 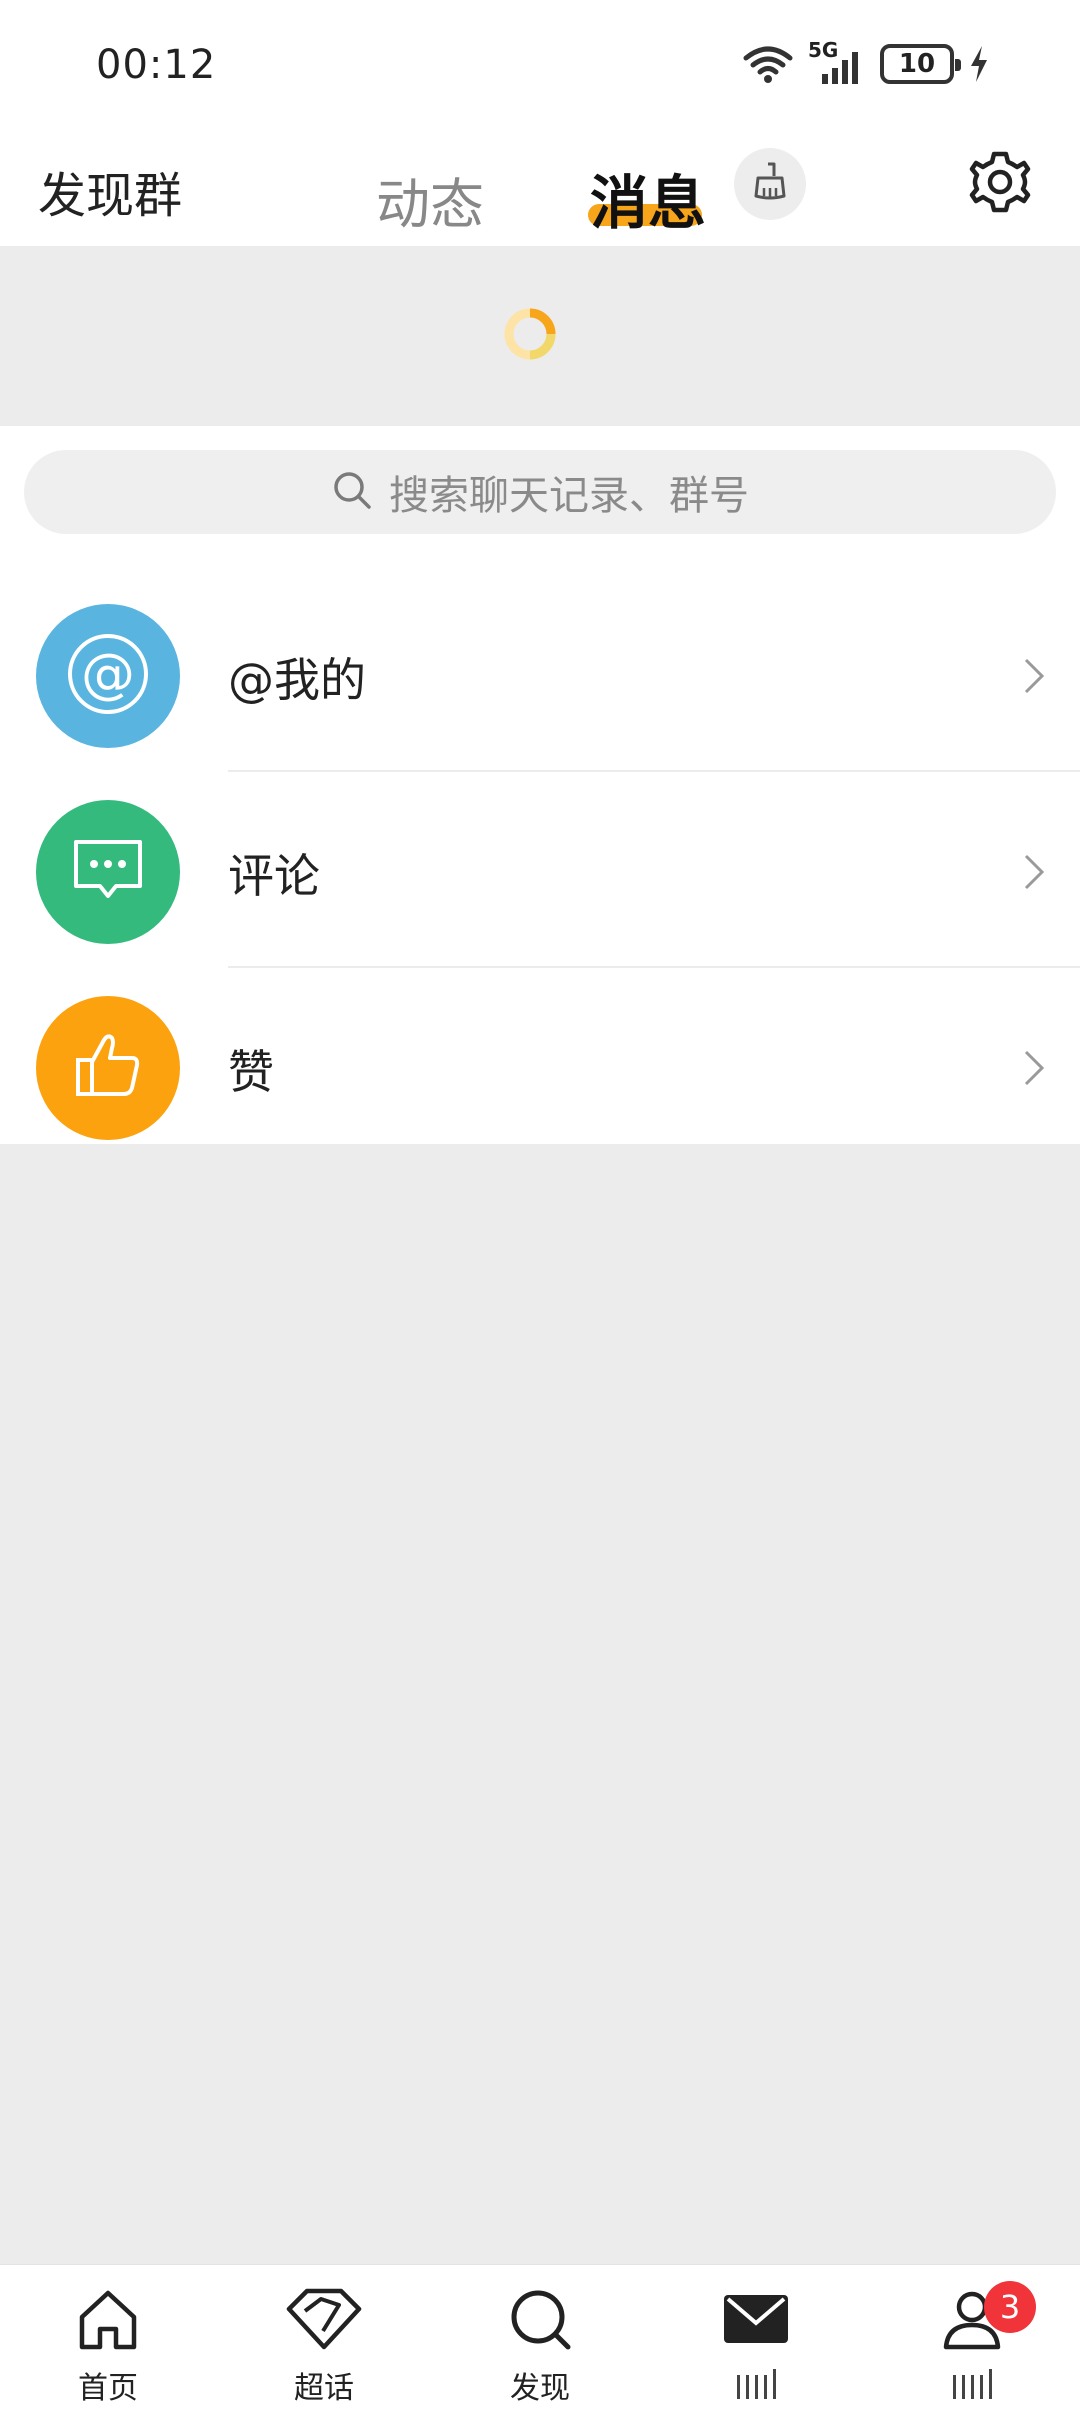 I want to click on bottom-nav: 首页 超话 发现 3, so click(x=540, y=2338).